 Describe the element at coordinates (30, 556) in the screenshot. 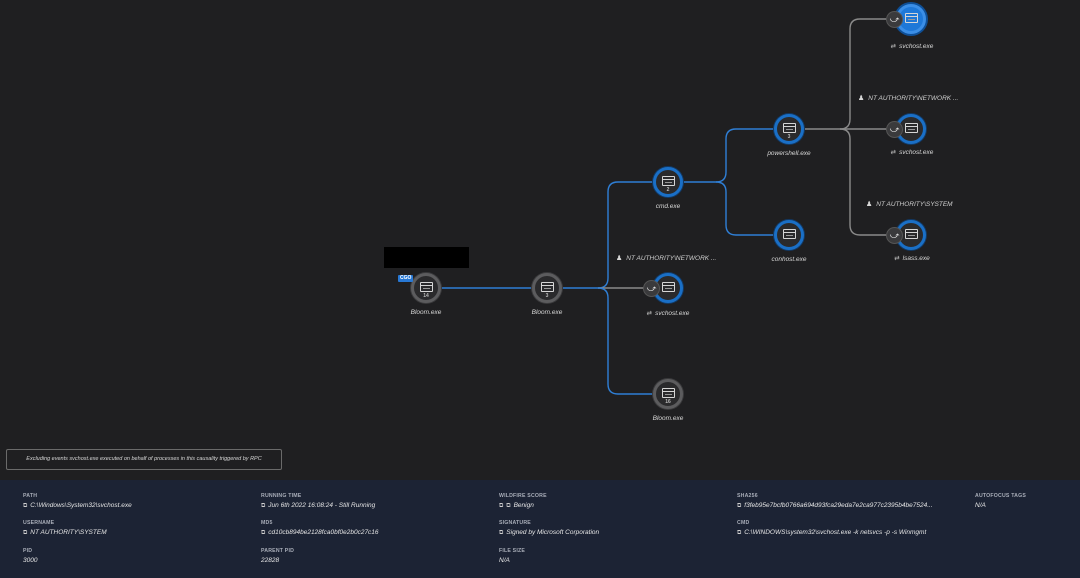

I see `pid-field: PID 3000` at that location.